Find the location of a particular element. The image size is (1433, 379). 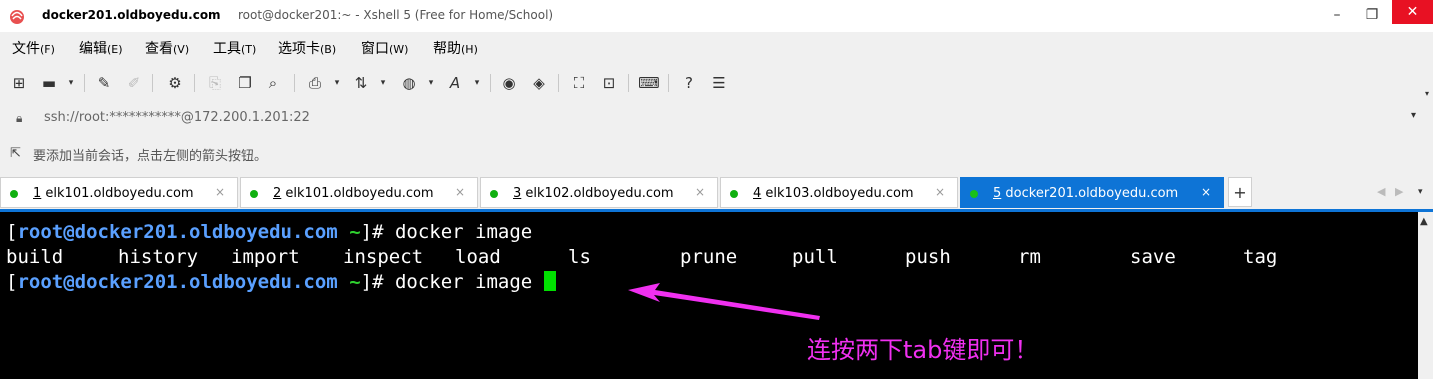

annotation-text: 连按两下tab键即可！ is located at coordinates (923, 350).